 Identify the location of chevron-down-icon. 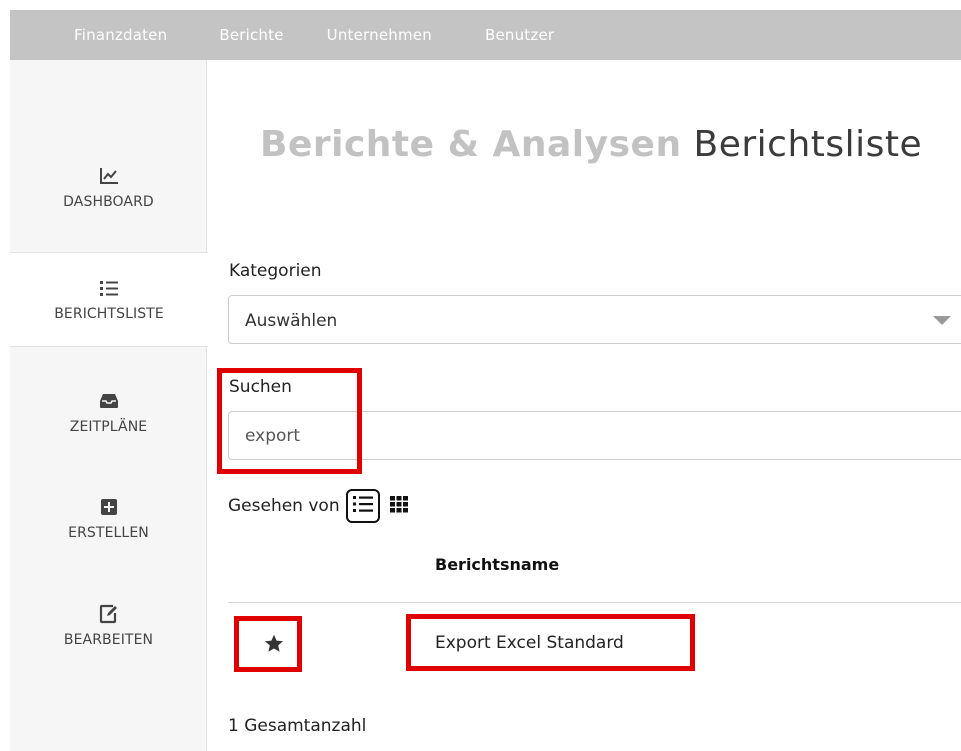
(942, 320).